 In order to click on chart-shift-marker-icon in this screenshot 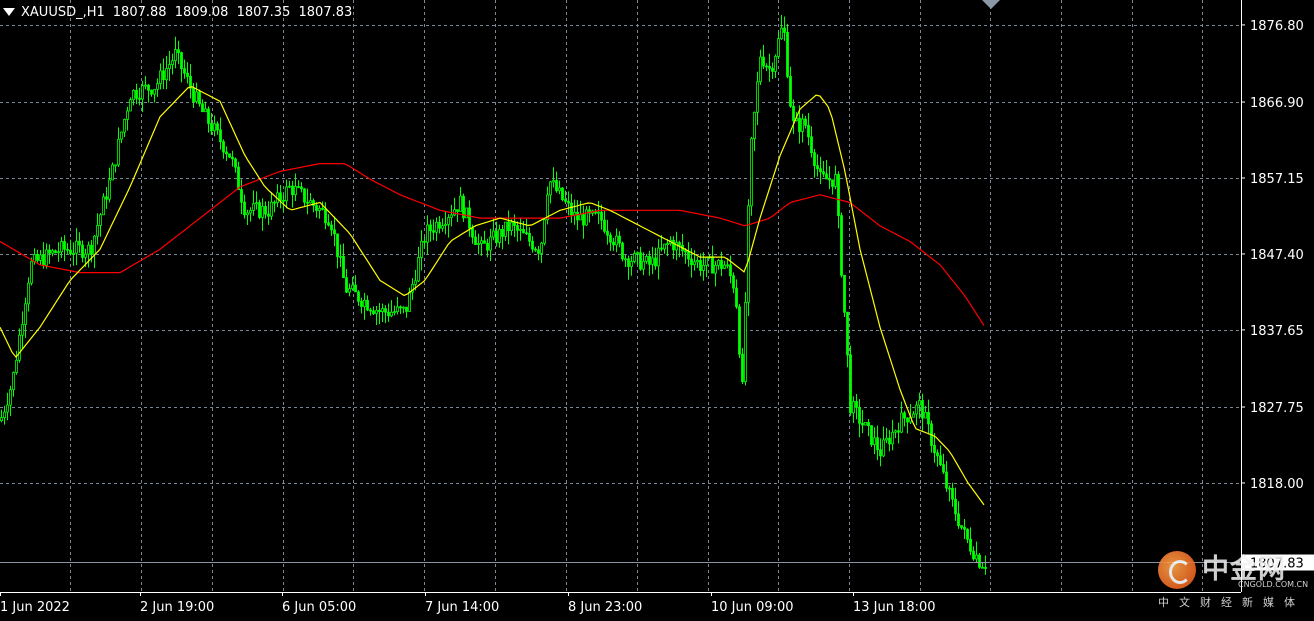, I will do `click(991, 4)`.